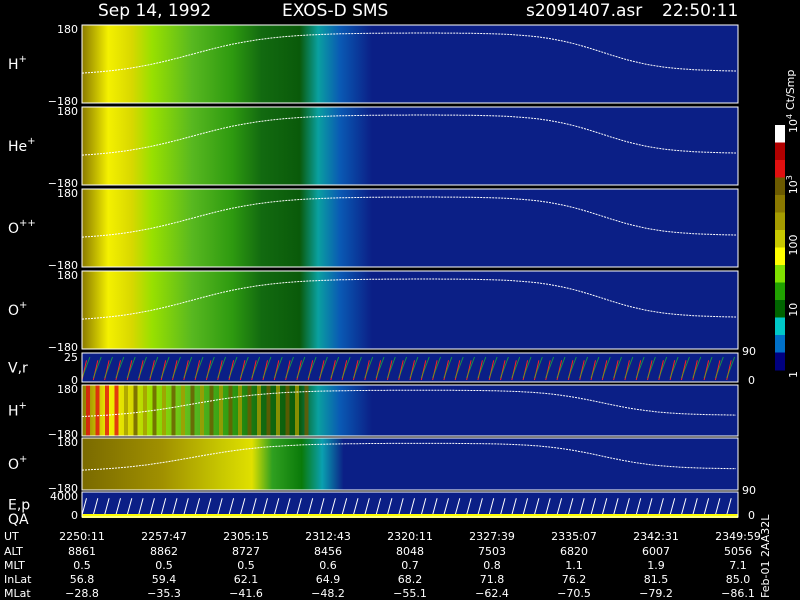 This screenshot has height=600, width=800. What do you see at coordinates (18, 579) in the screenshot?
I see `table-row-label: InLat` at bounding box center [18, 579].